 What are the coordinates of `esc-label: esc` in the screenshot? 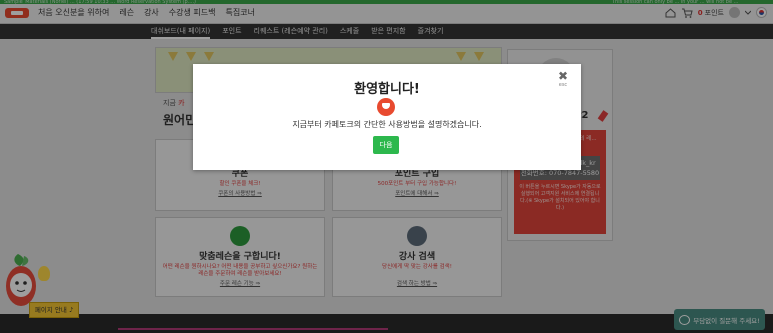 It's located at (563, 85).